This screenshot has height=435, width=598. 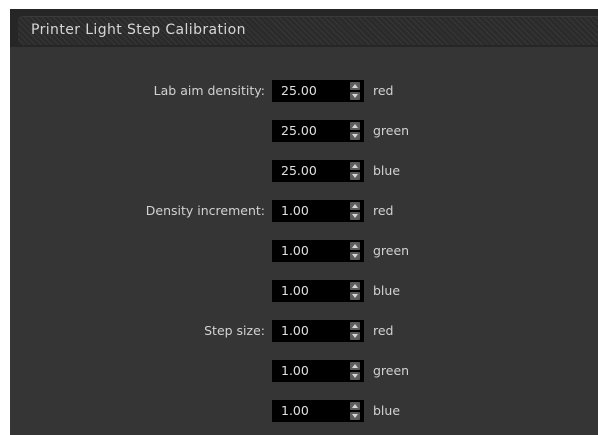 What do you see at coordinates (138, 30) in the screenshot?
I see `panel-title: Printer Light Step Calibration` at bounding box center [138, 30].